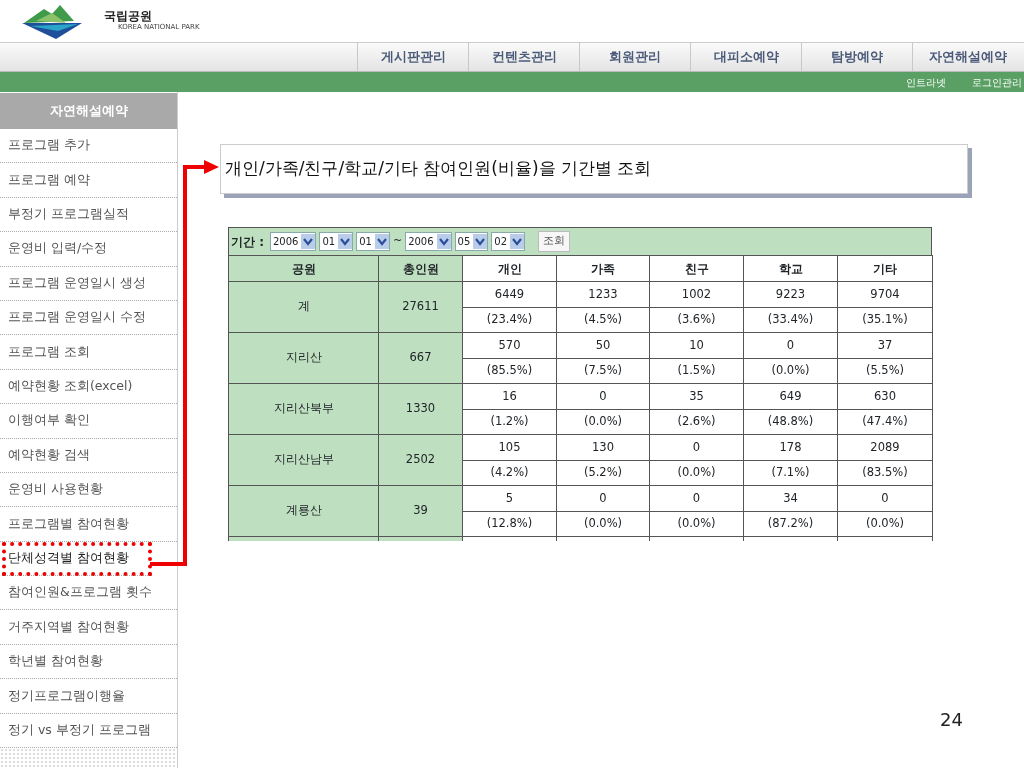  Describe the element at coordinates (303, 460) in the screenshot. I see `table-cell: 지리산남부` at that location.